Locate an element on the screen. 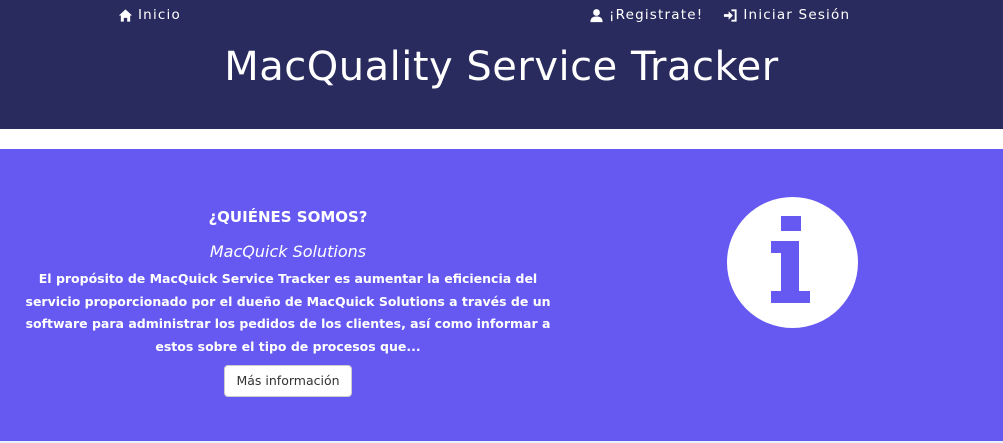  nav-home-link: Inicio is located at coordinates (149, 15).